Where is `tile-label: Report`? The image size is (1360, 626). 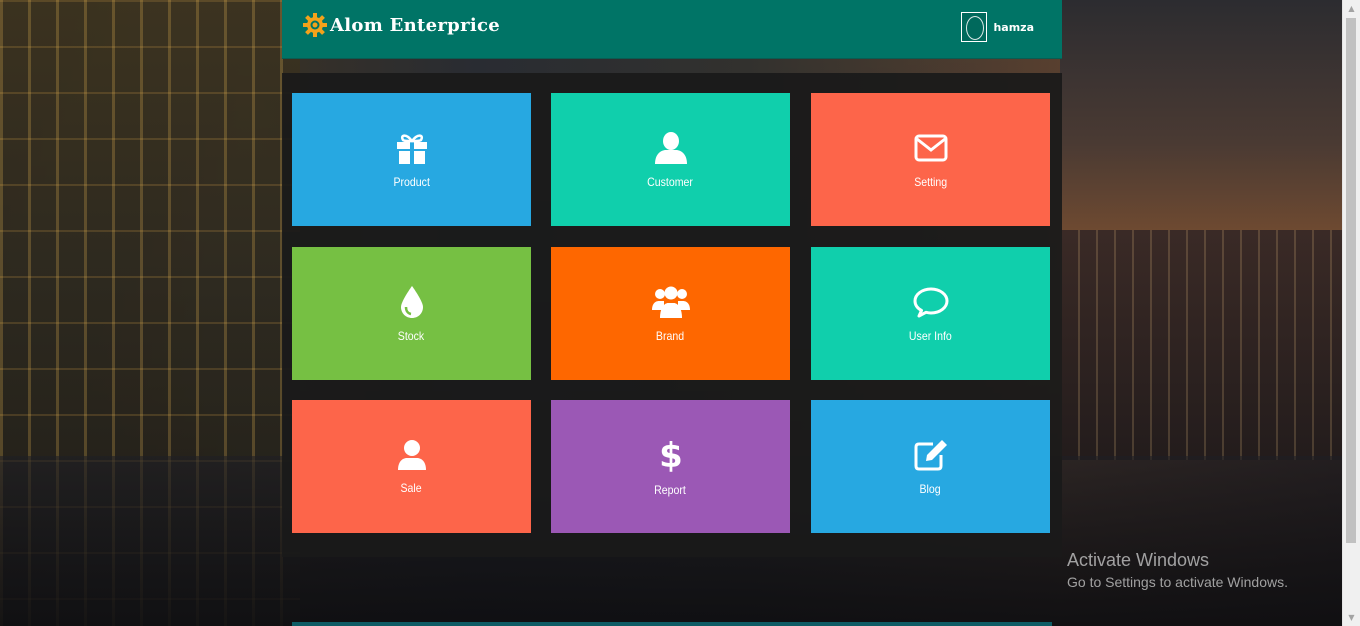
tile-label: Report is located at coordinates (670, 489).